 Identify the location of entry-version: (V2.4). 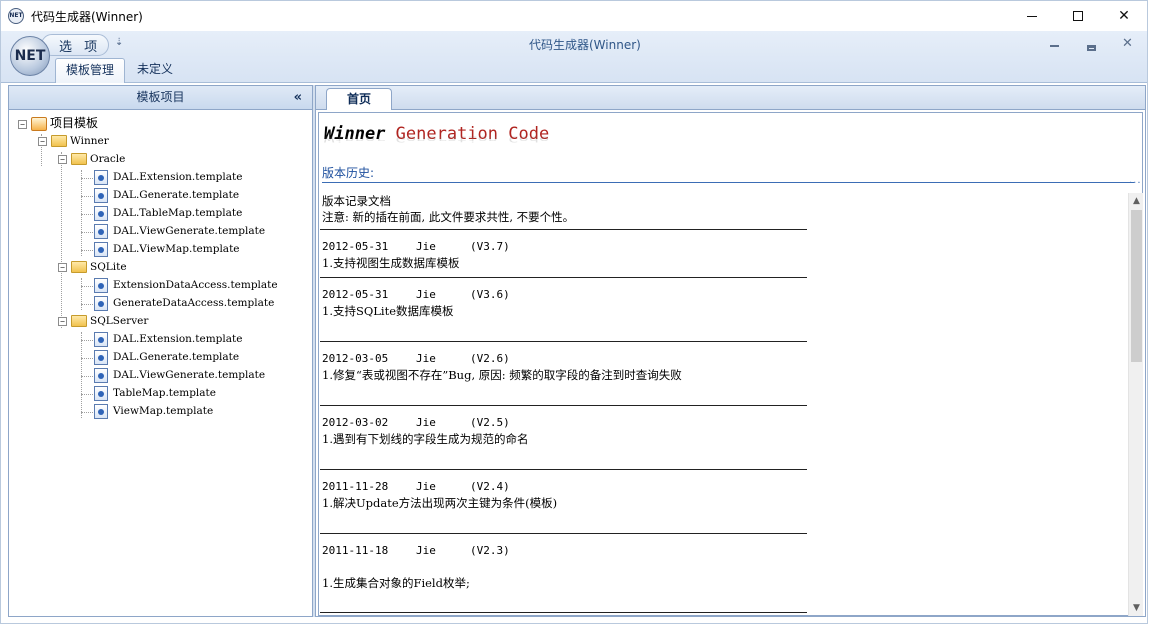
(490, 486).